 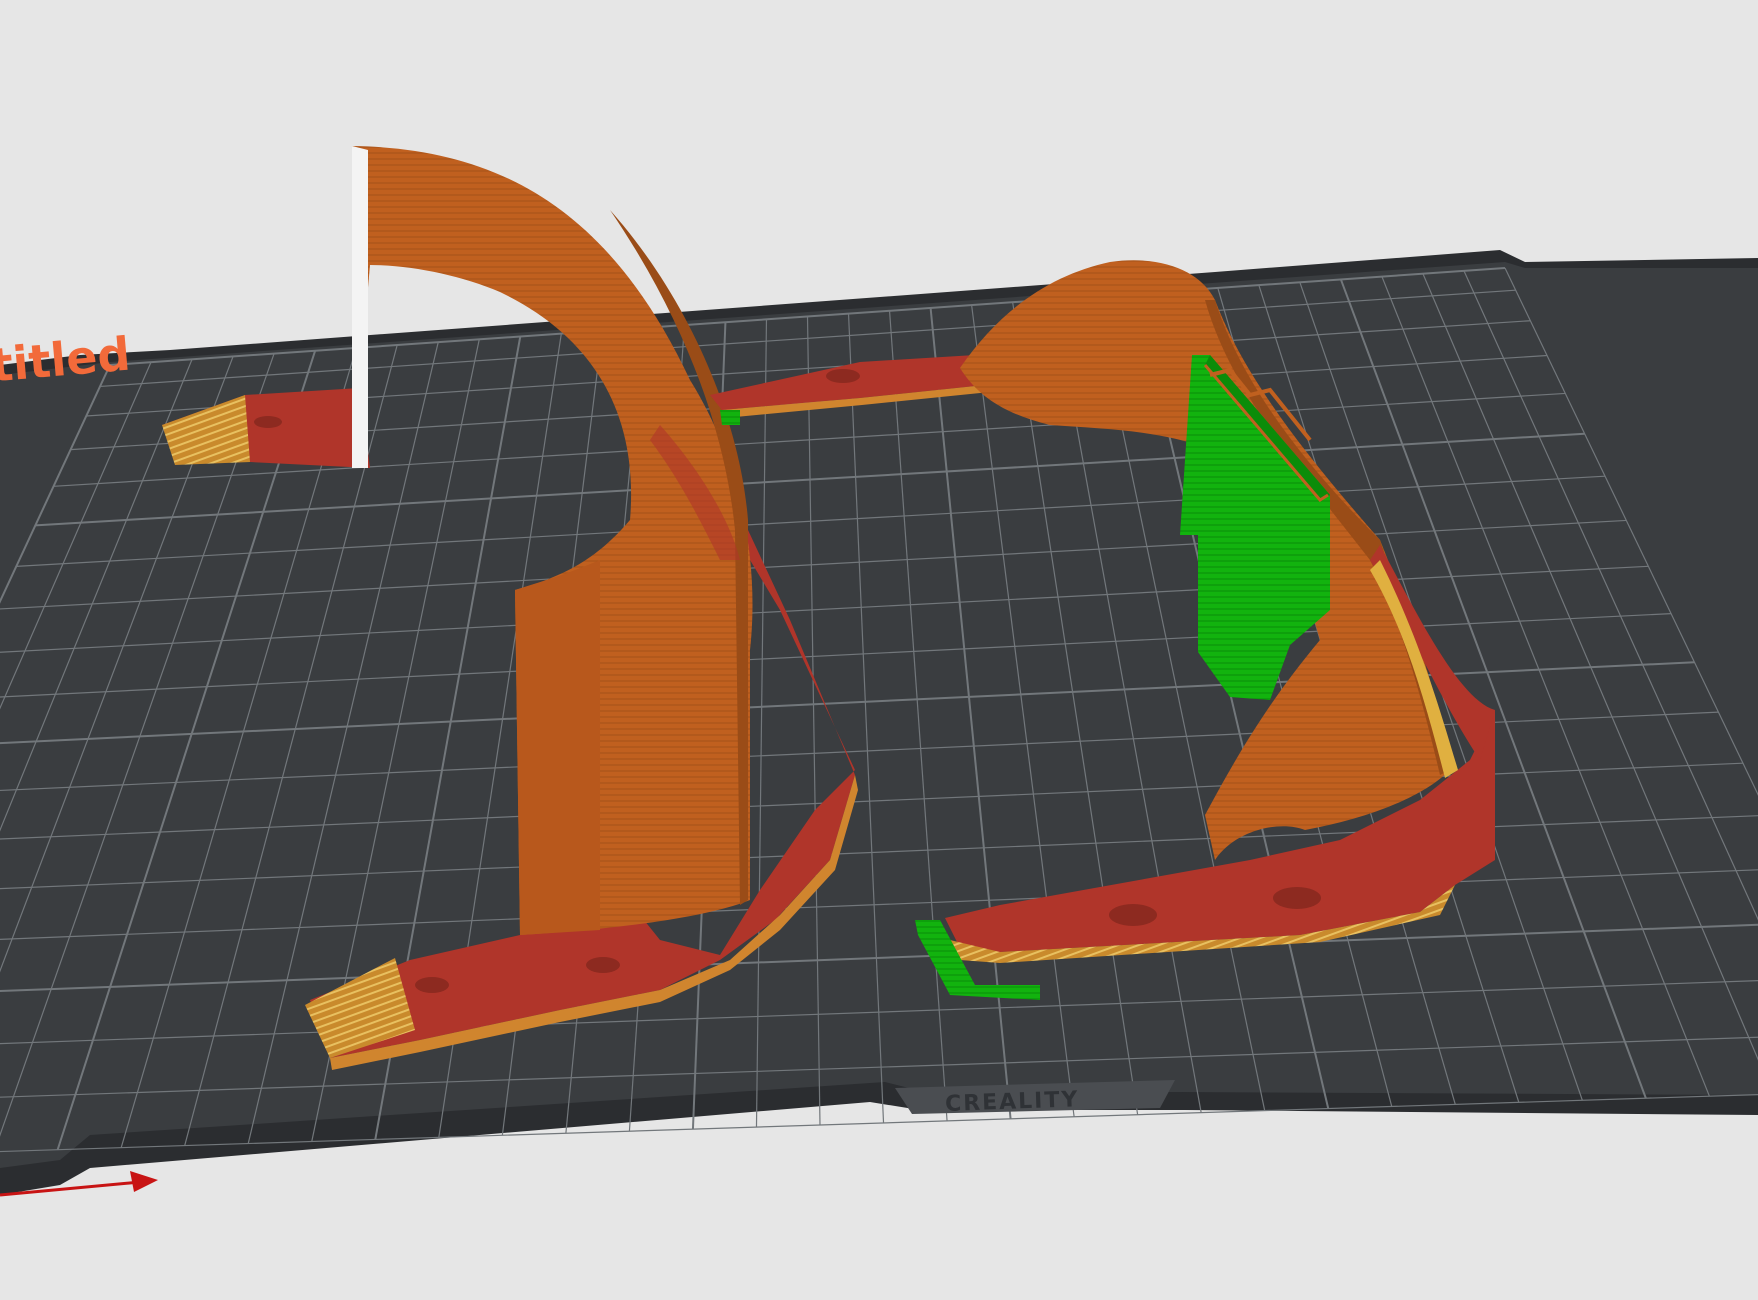 I want to click on svg-text: CREALITY, so click(x=1012, y=1102).